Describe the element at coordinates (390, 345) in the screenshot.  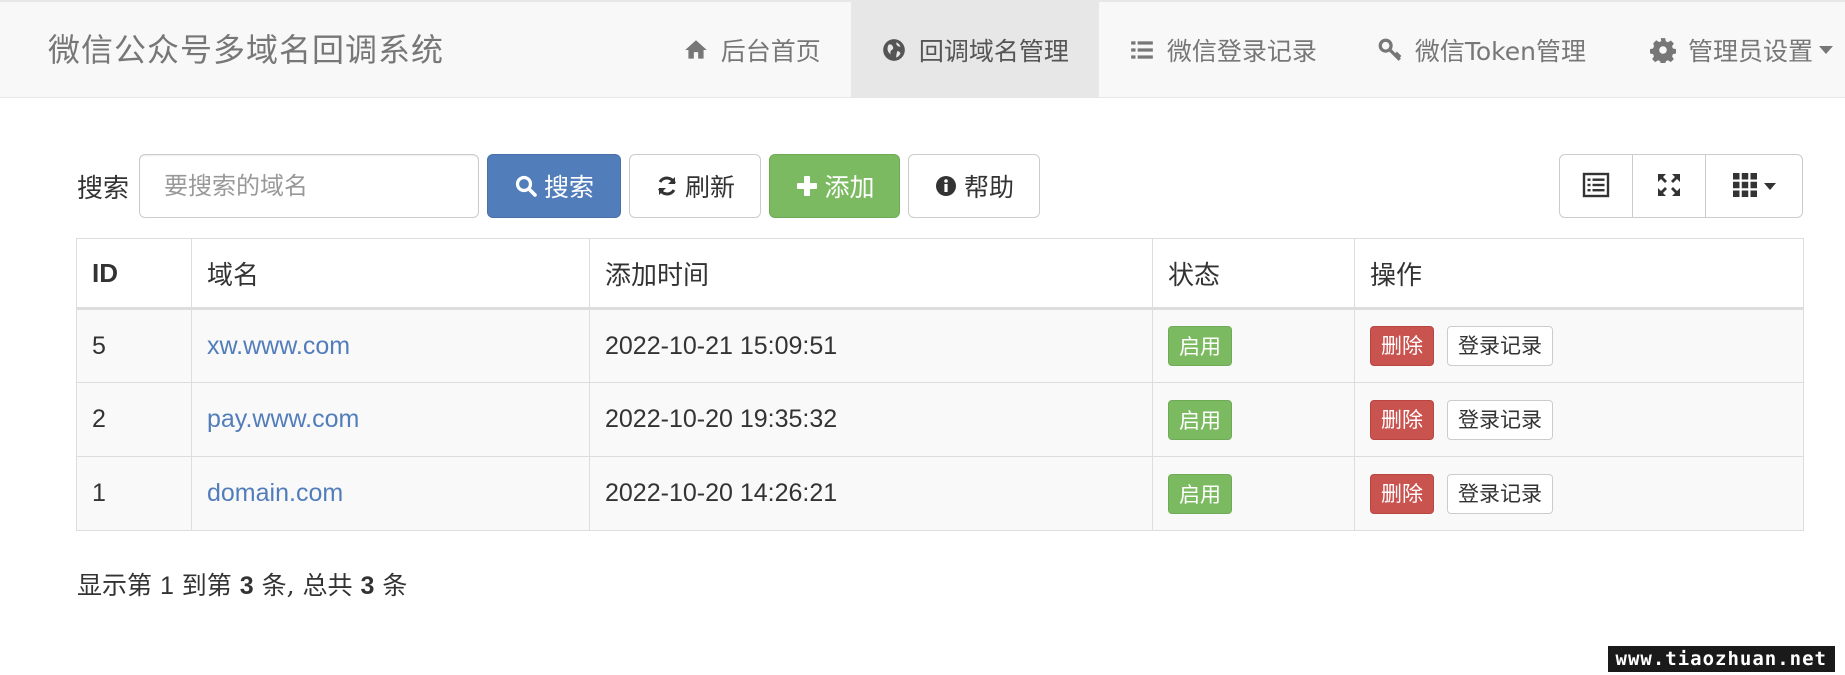
I see `cell-domain: xw.www.com` at that location.